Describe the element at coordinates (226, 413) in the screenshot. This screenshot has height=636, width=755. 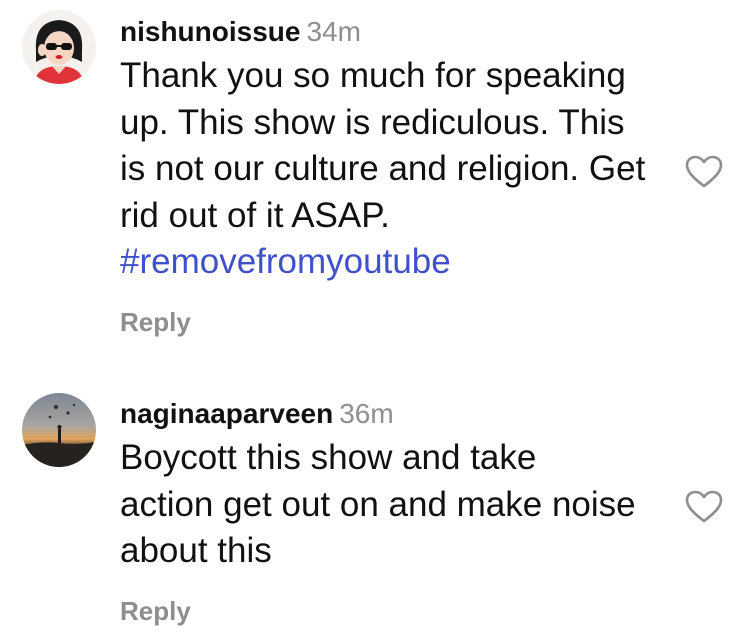
I see `username: naginaaparveen` at that location.